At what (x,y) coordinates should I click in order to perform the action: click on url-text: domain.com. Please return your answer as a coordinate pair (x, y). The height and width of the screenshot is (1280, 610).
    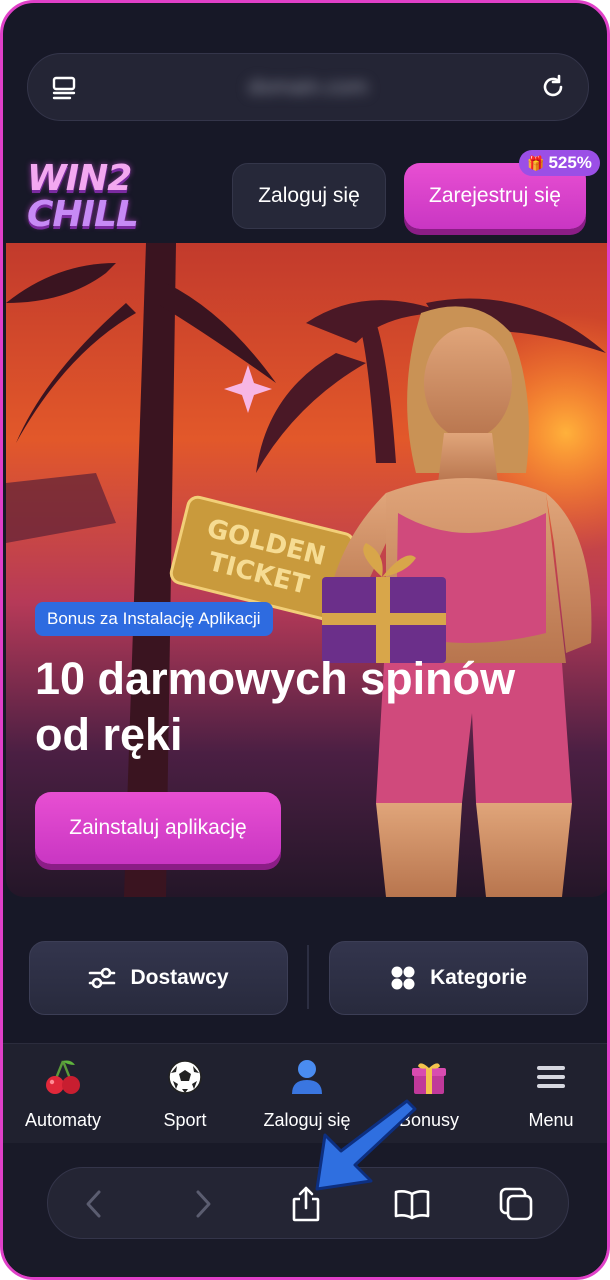
    Looking at the image, I should click on (308, 88).